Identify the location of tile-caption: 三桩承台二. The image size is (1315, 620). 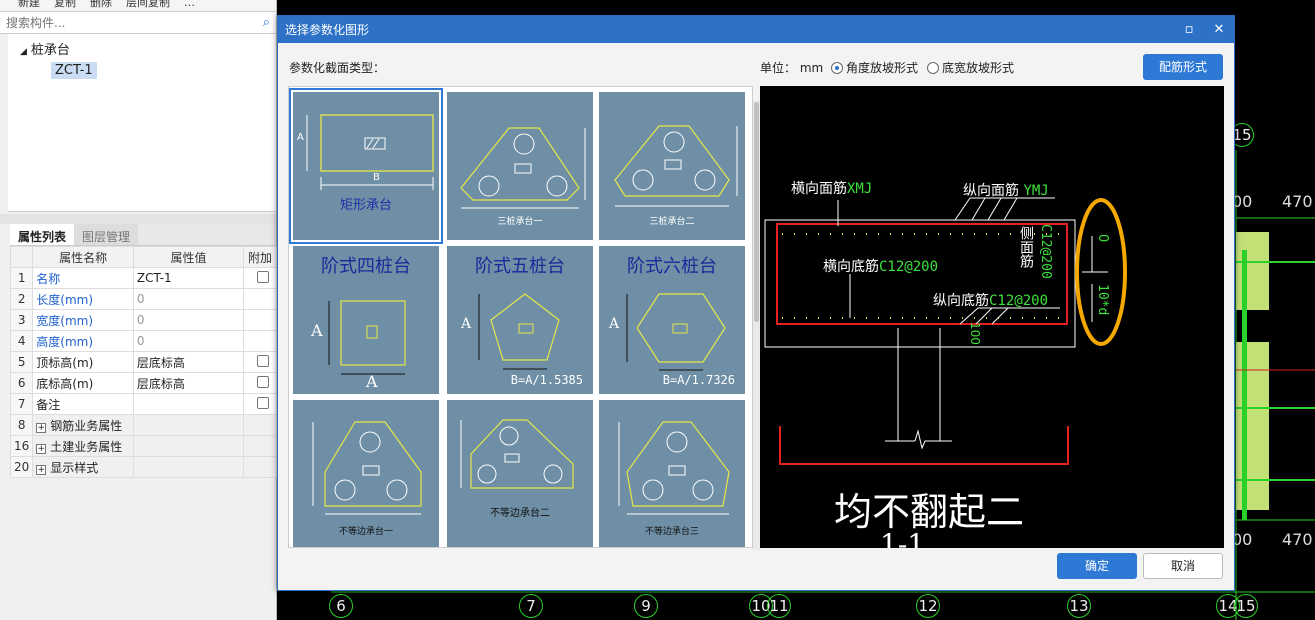
(672, 222).